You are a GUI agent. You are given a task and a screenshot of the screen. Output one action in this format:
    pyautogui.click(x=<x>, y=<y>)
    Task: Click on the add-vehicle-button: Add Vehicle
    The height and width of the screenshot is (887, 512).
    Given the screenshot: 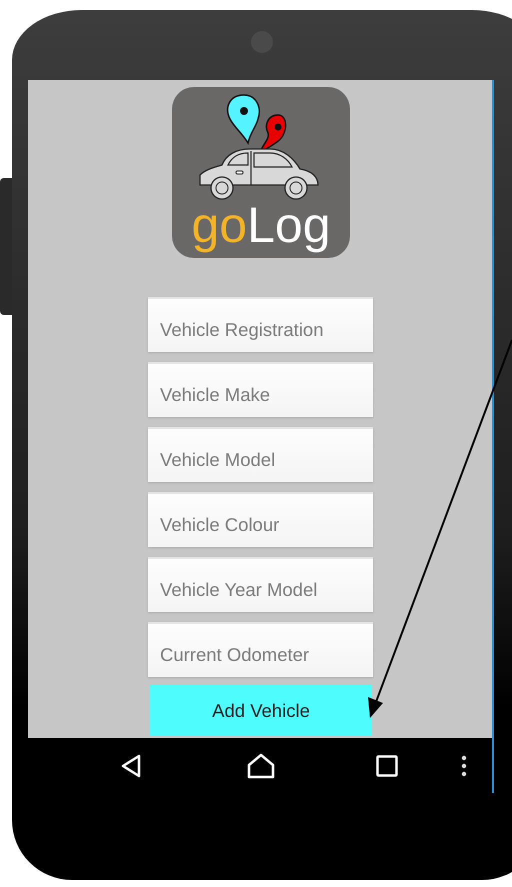 What is the action you would take?
    pyautogui.click(x=261, y=710)
    